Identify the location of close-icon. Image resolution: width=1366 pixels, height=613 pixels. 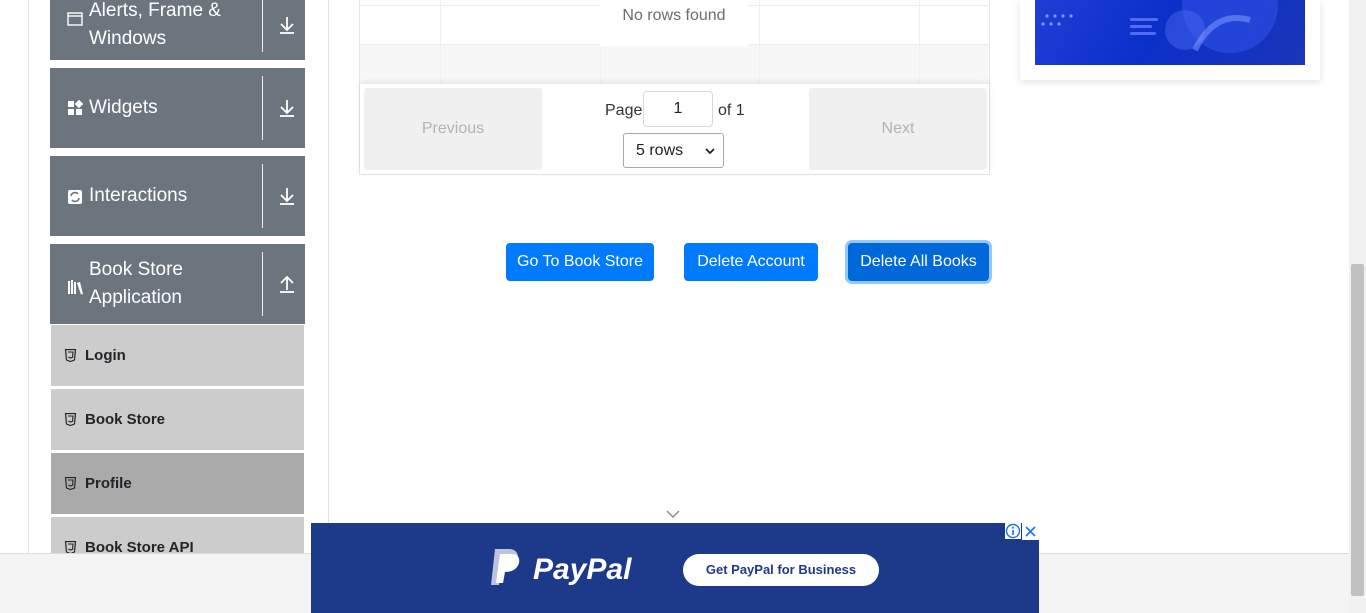
(1030, 531).